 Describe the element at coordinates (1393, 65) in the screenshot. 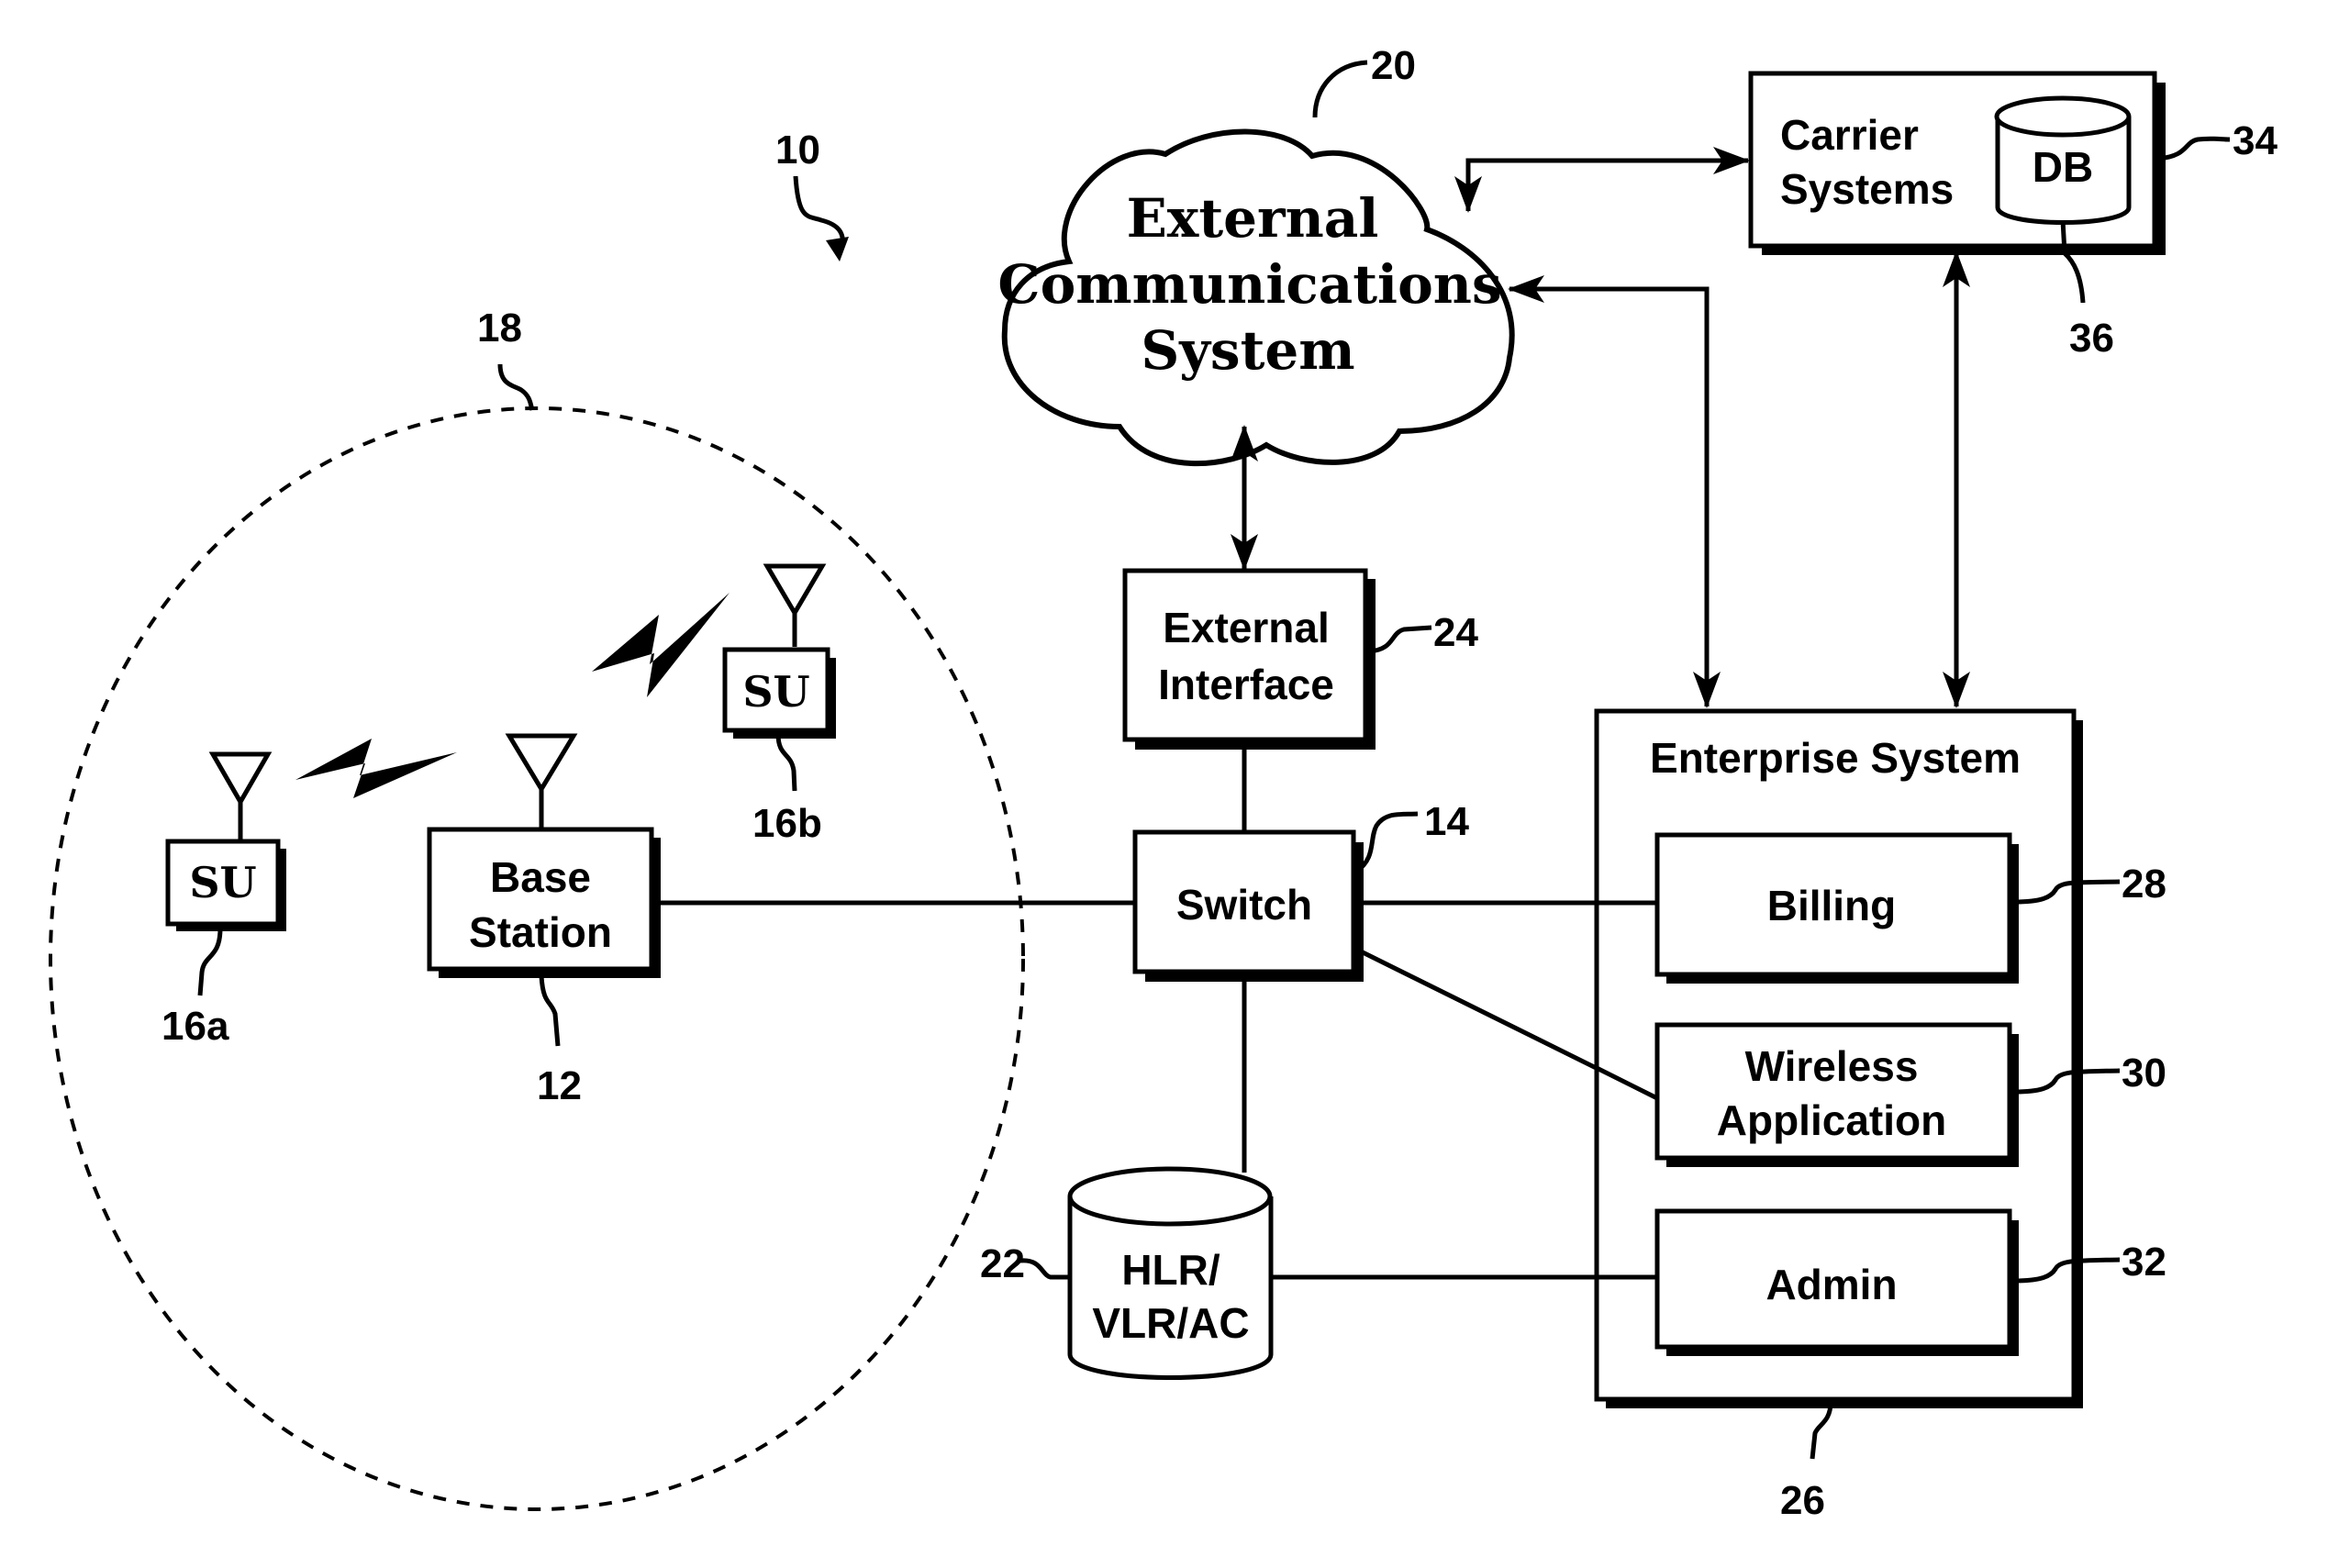

I see `ref-20: 20` at that location.